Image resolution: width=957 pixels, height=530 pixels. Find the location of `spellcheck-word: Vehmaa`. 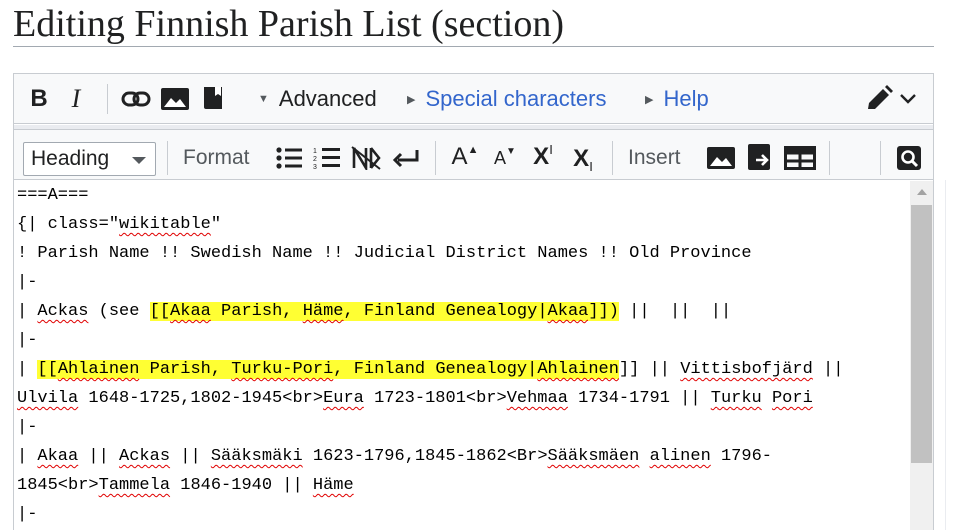

spellcheck-word: Vehmaa is located at coordinates (537, 398).